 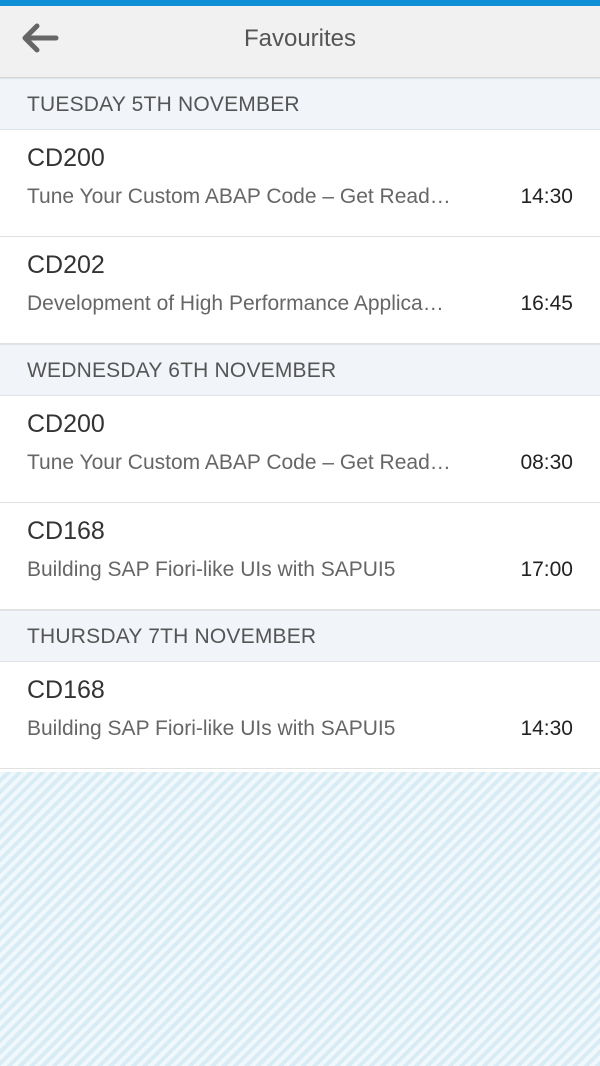 What do you see at coordinates (300, 104) in the screenshot?
I see `group-header-tuesday: TUESDAY 5TH NOVEMBER` at bounding box center [300, 104].